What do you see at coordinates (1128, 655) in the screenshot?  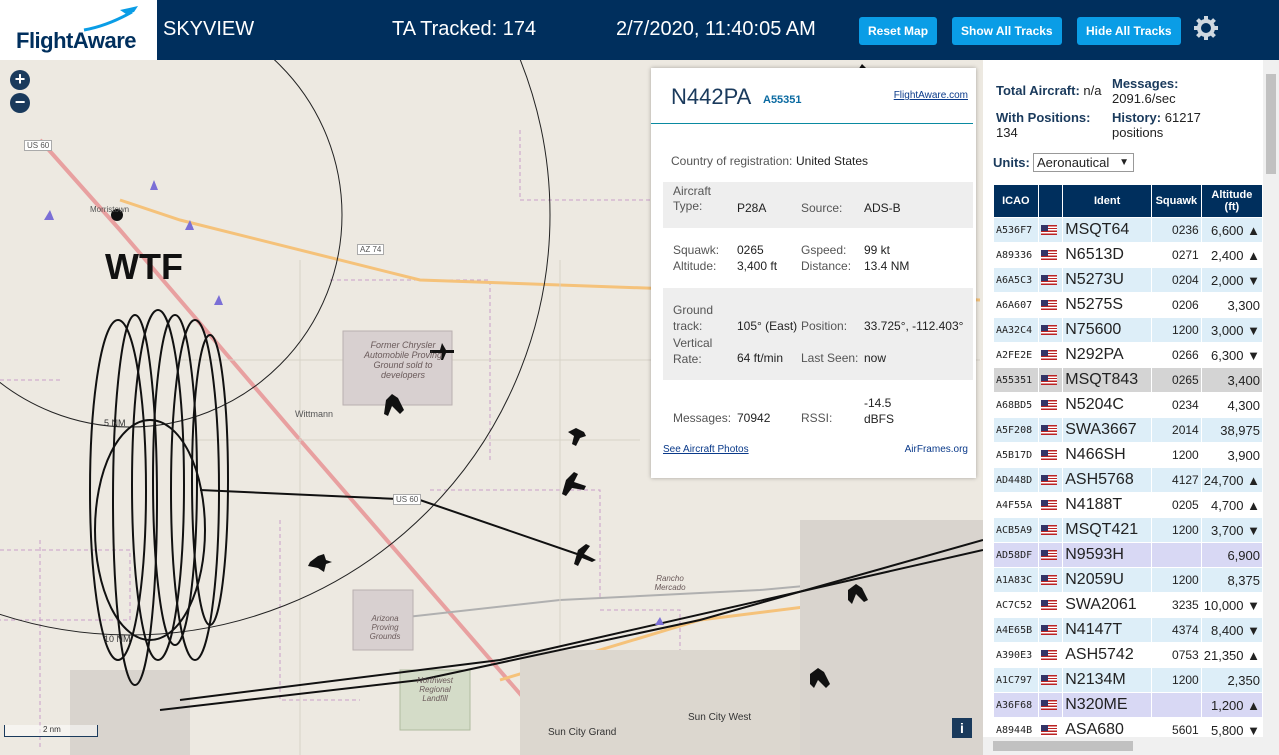 I see `table-row: A390E3 ASH5742 0753 21,350 ▲` at bounding box center [1128, 655].